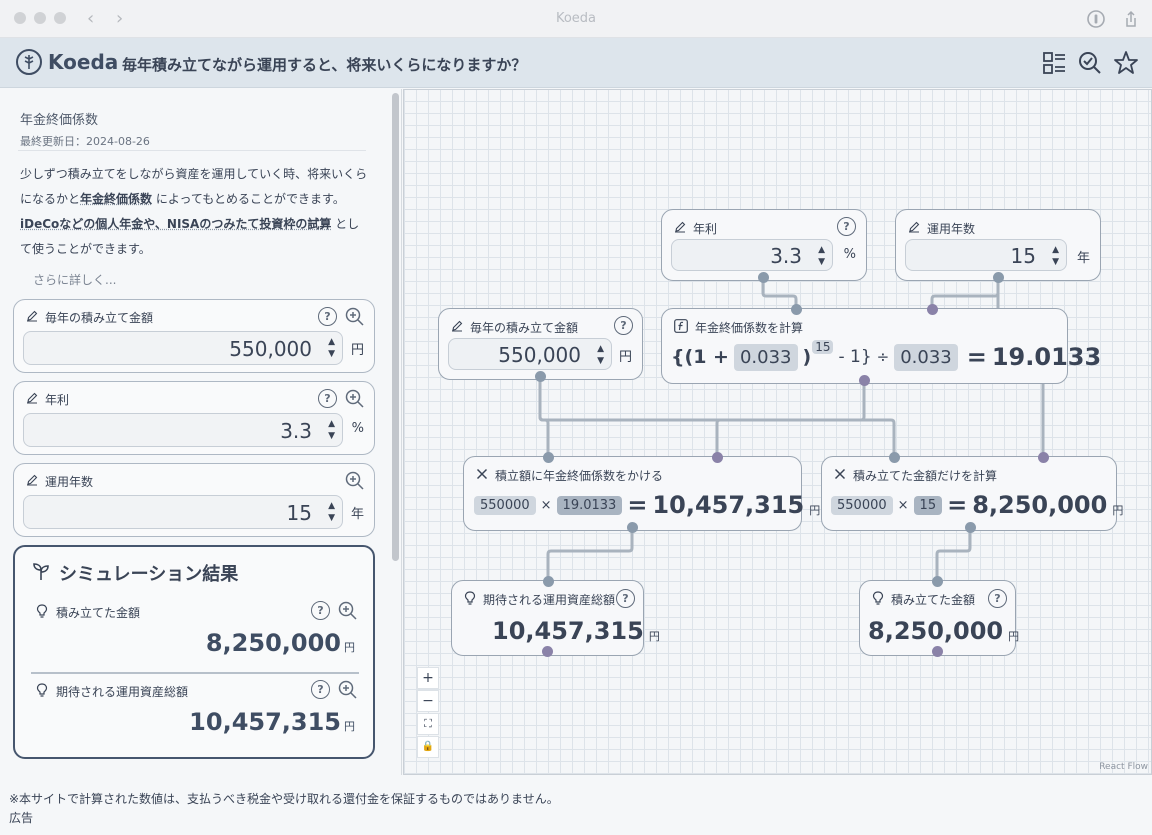 Image resolution: width=1152 pixels, height=835 pixels. What do you see at coordinates (589, 505) in the screenshot?
I see `operand-chip: 19.0133` at bounding box center [589, 505].